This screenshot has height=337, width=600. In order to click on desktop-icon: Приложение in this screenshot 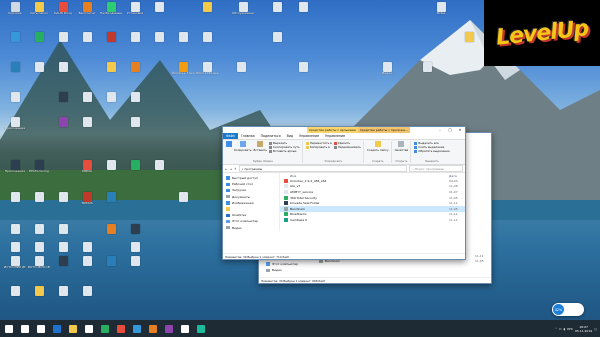, I will do `click(15, 128)`.